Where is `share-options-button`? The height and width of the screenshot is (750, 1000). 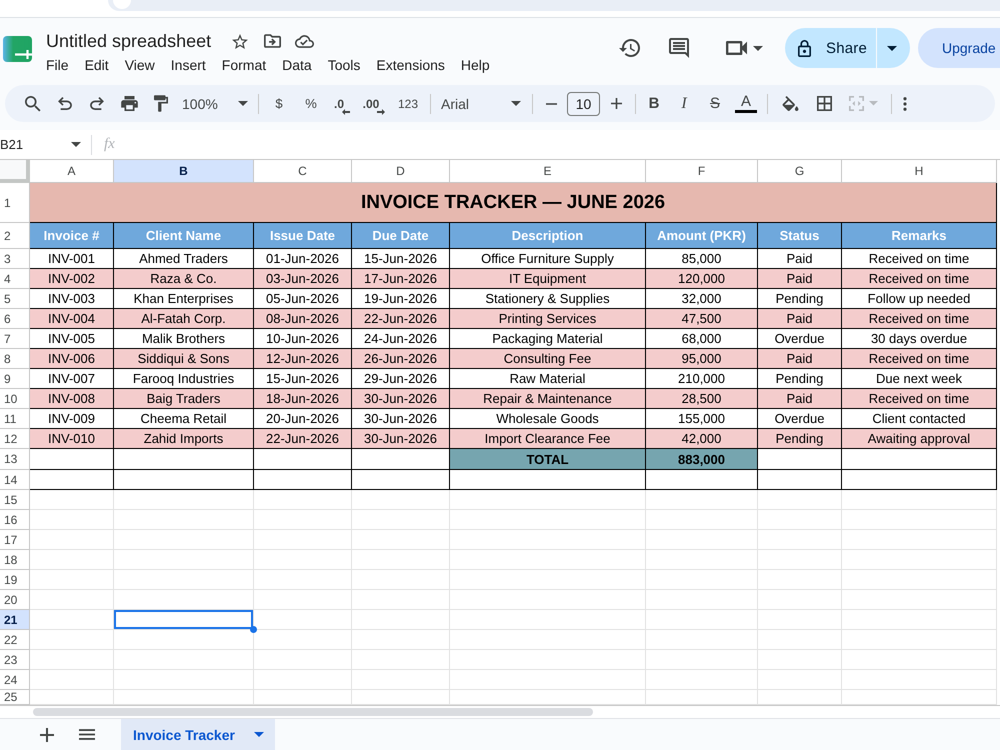
share-options-button is located at coordinates (893, 48).